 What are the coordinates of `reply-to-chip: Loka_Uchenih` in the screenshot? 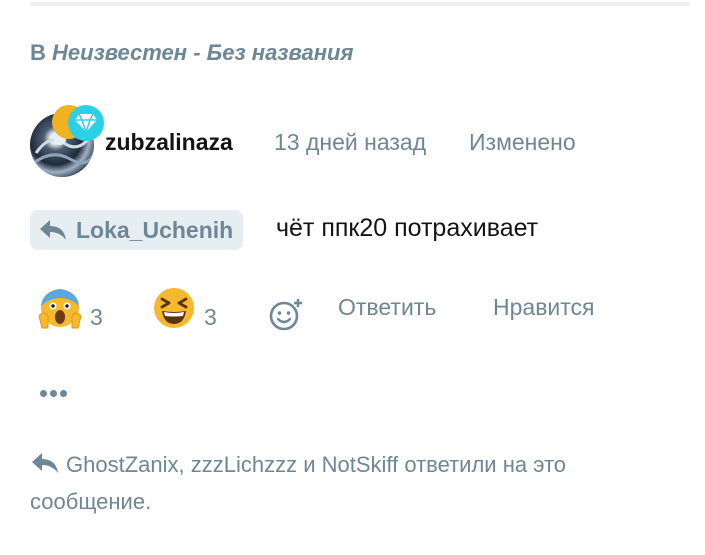 It's located at (137, 230).